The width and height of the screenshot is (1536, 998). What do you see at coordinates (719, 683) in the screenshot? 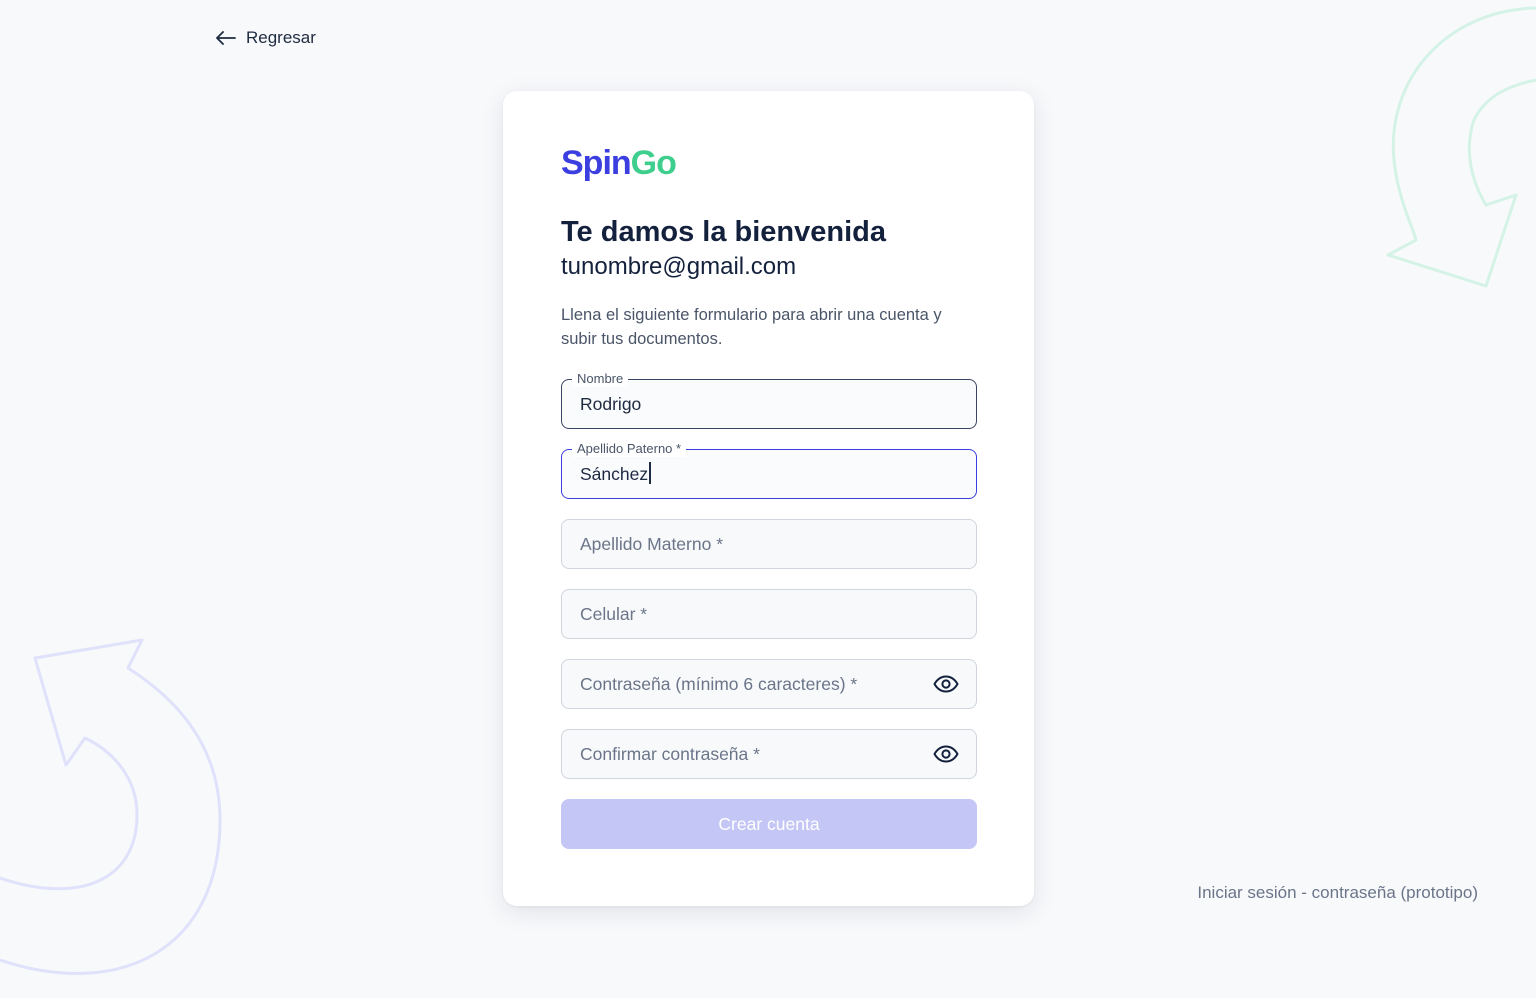
I see `password-placeholder: Contraseña (mínimo 6 caracteres) *` at bounding box center [719, 683].